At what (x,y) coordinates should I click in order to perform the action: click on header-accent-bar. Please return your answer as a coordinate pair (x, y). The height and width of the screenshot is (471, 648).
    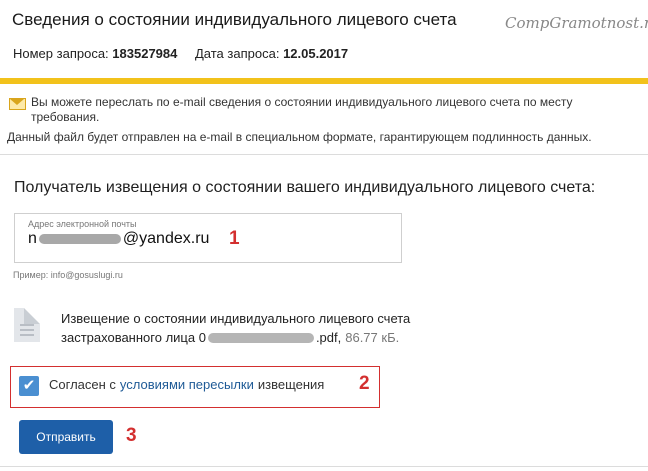
    Looking at the image, I should click on (324, 81).